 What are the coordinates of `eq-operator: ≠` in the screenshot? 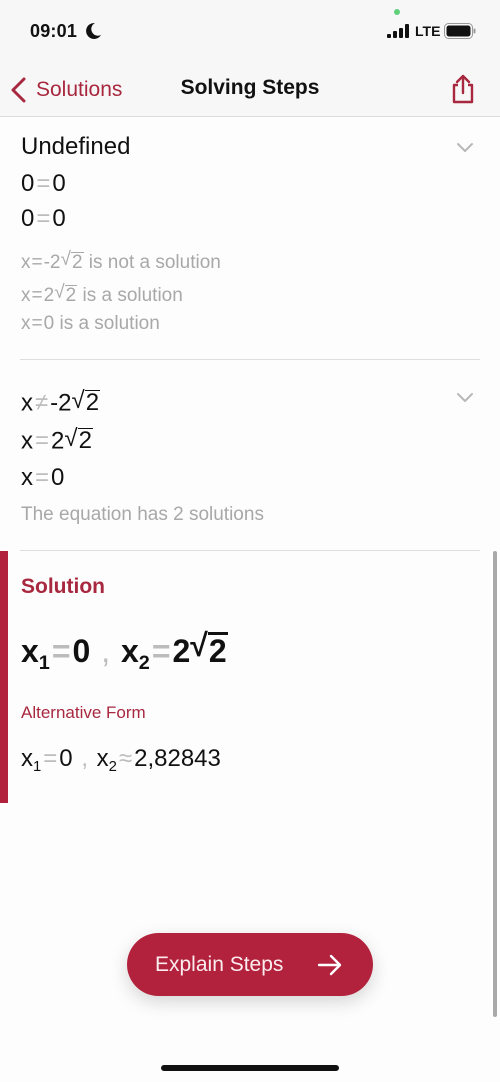 It's located at (42, 403).